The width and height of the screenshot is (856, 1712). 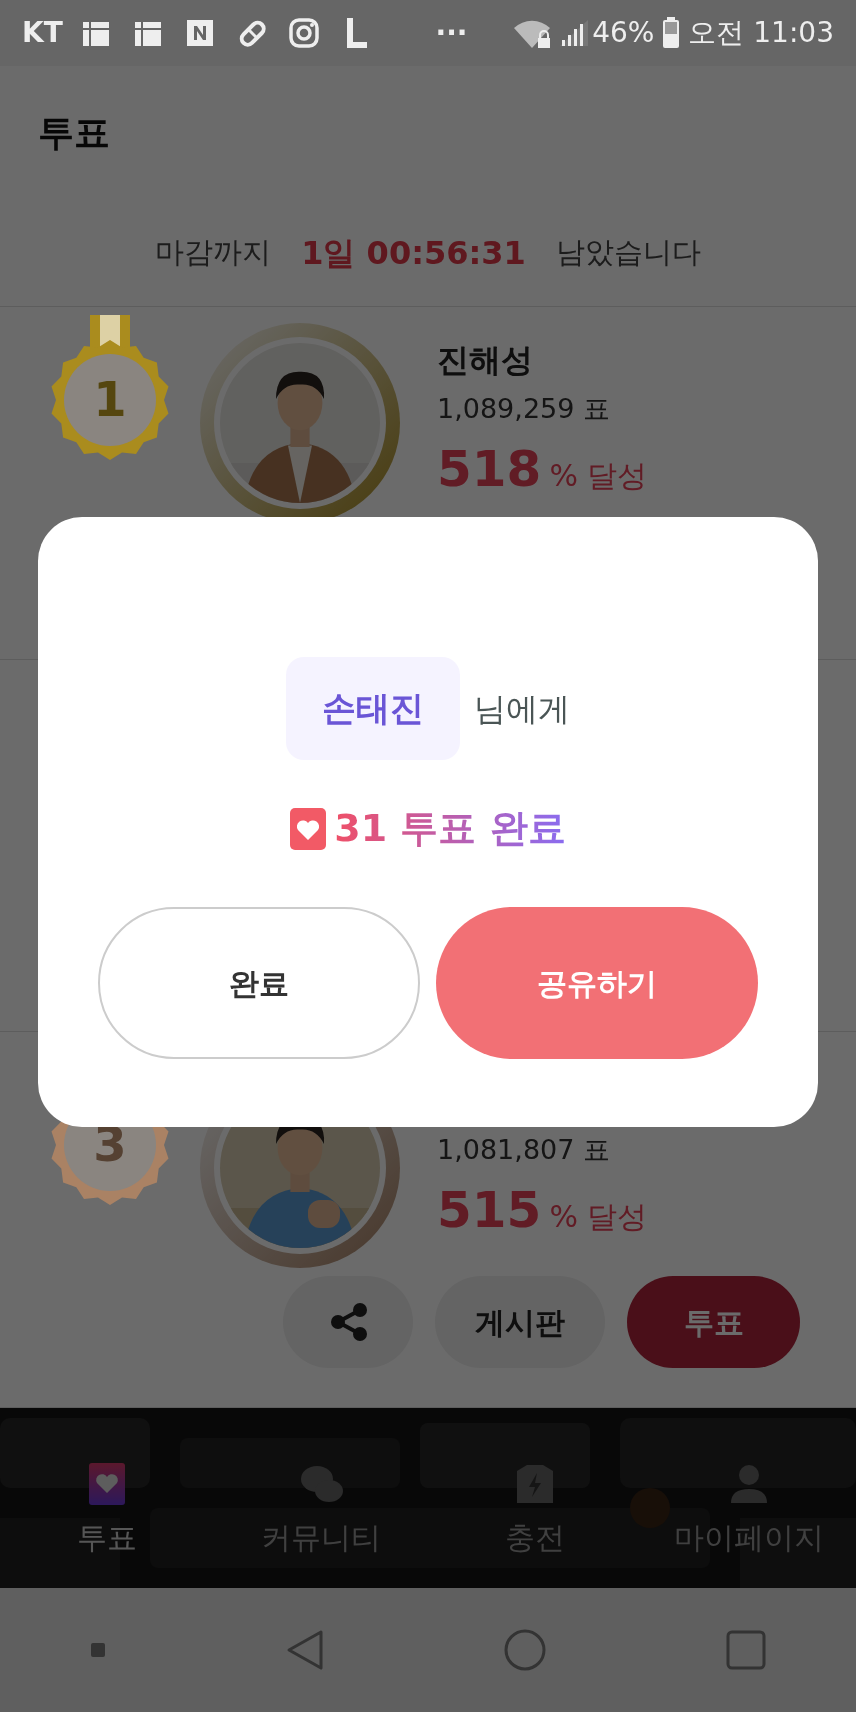 What do you see at coordinates (451, 33) in the screenshot?
I see `more-notifications: ···` at bounding box center [451, 33].